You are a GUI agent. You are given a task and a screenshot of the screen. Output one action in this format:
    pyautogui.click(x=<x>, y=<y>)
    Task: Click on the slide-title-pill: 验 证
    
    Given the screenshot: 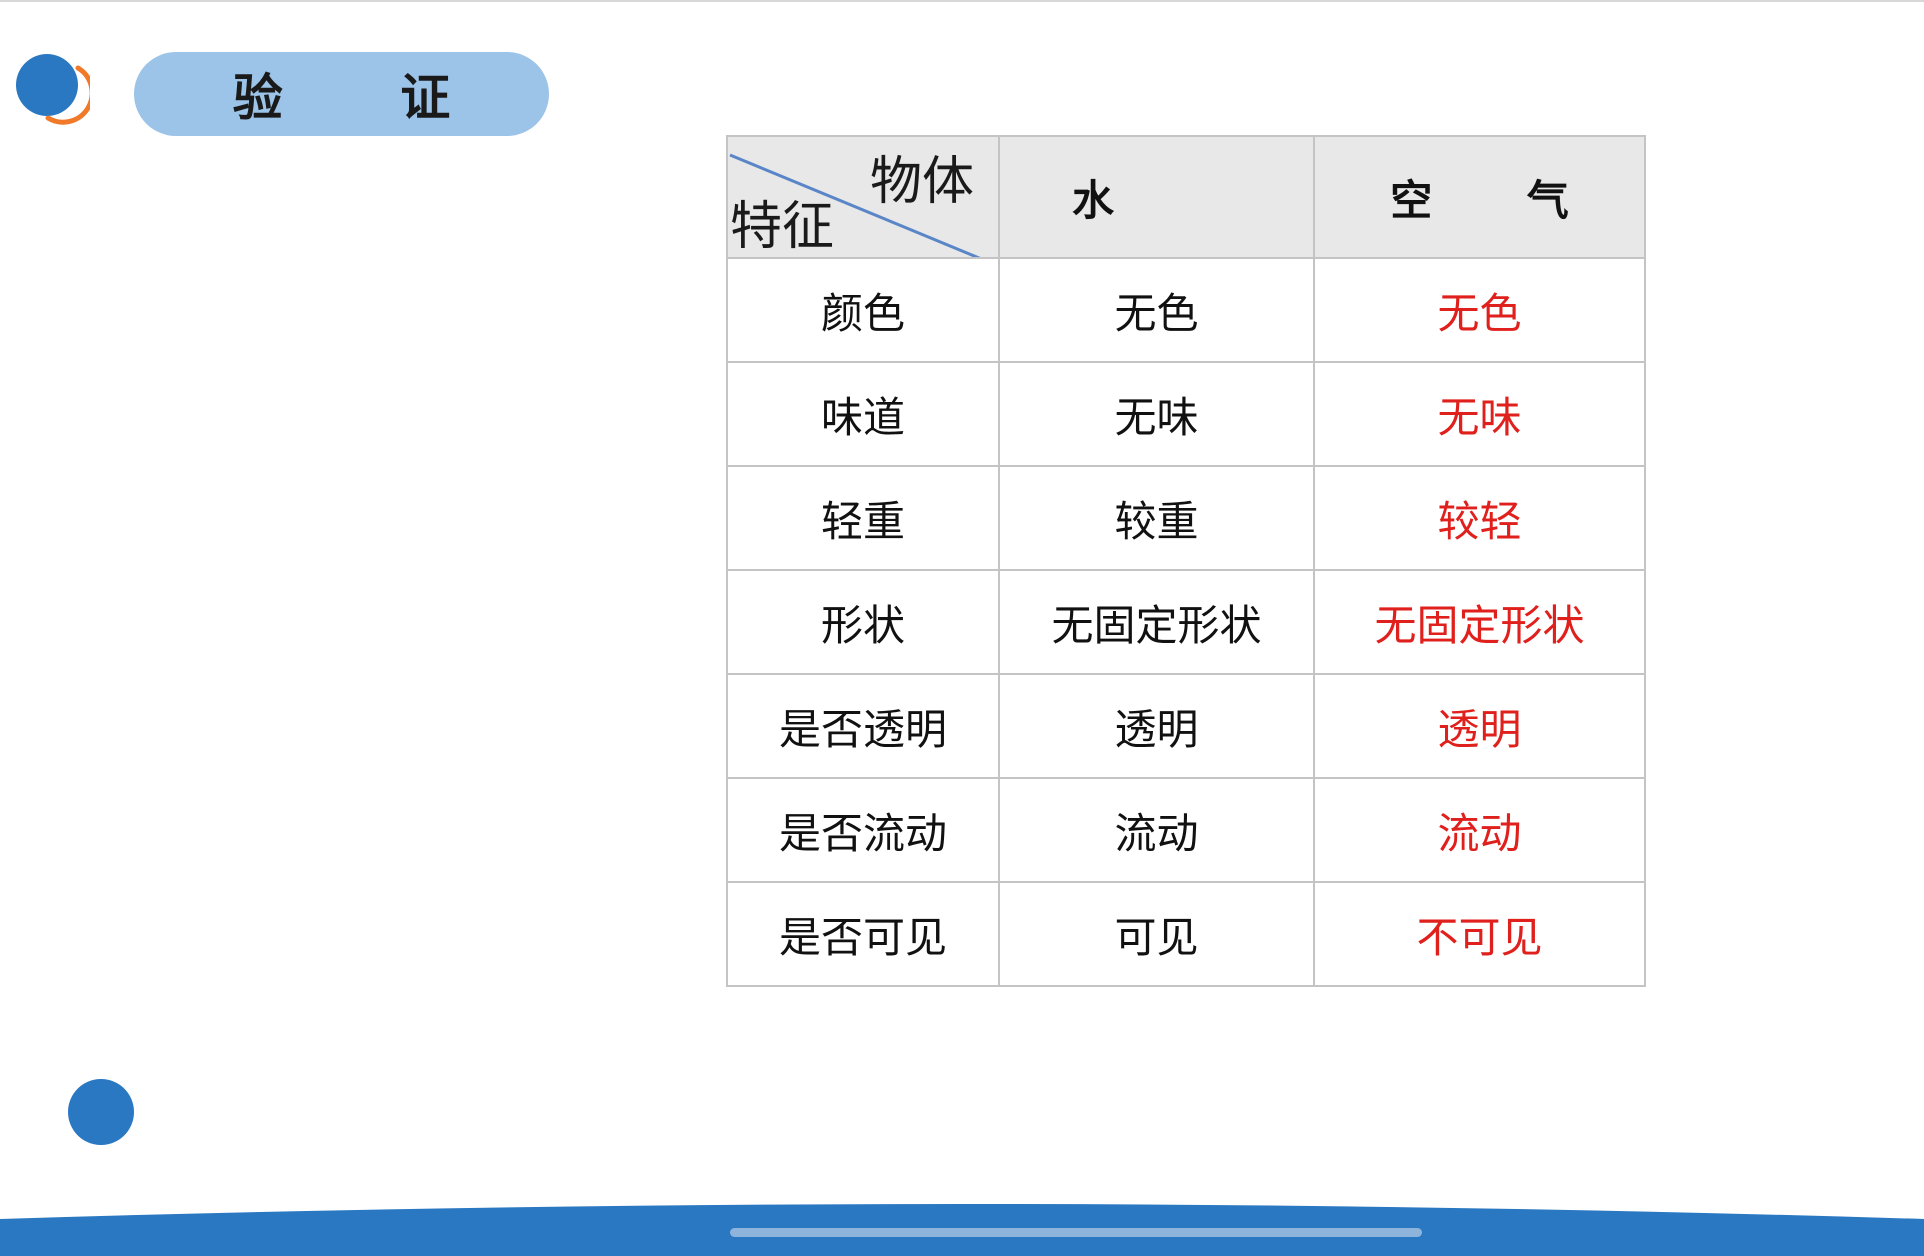 What is the action you would take?
    pyautogui.click(x=341, y=94)
    